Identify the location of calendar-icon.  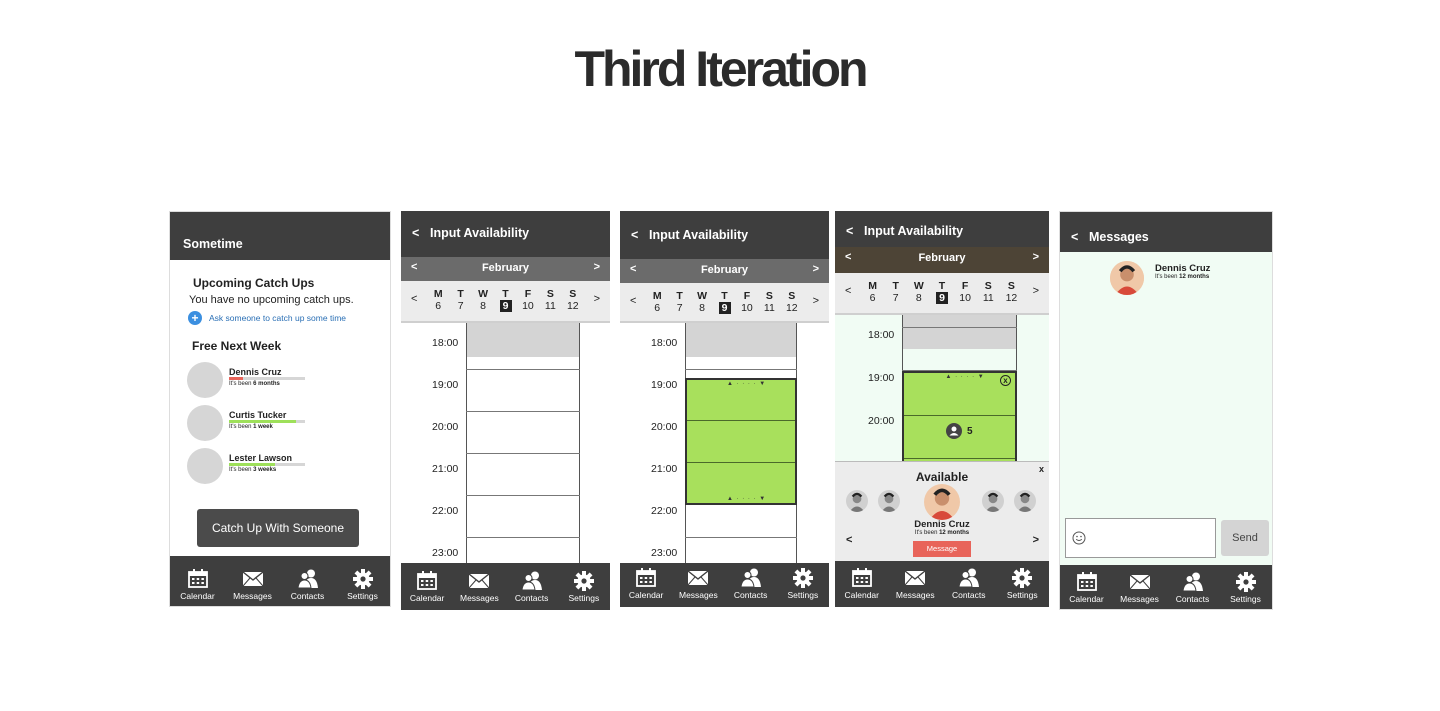
(198, 579).